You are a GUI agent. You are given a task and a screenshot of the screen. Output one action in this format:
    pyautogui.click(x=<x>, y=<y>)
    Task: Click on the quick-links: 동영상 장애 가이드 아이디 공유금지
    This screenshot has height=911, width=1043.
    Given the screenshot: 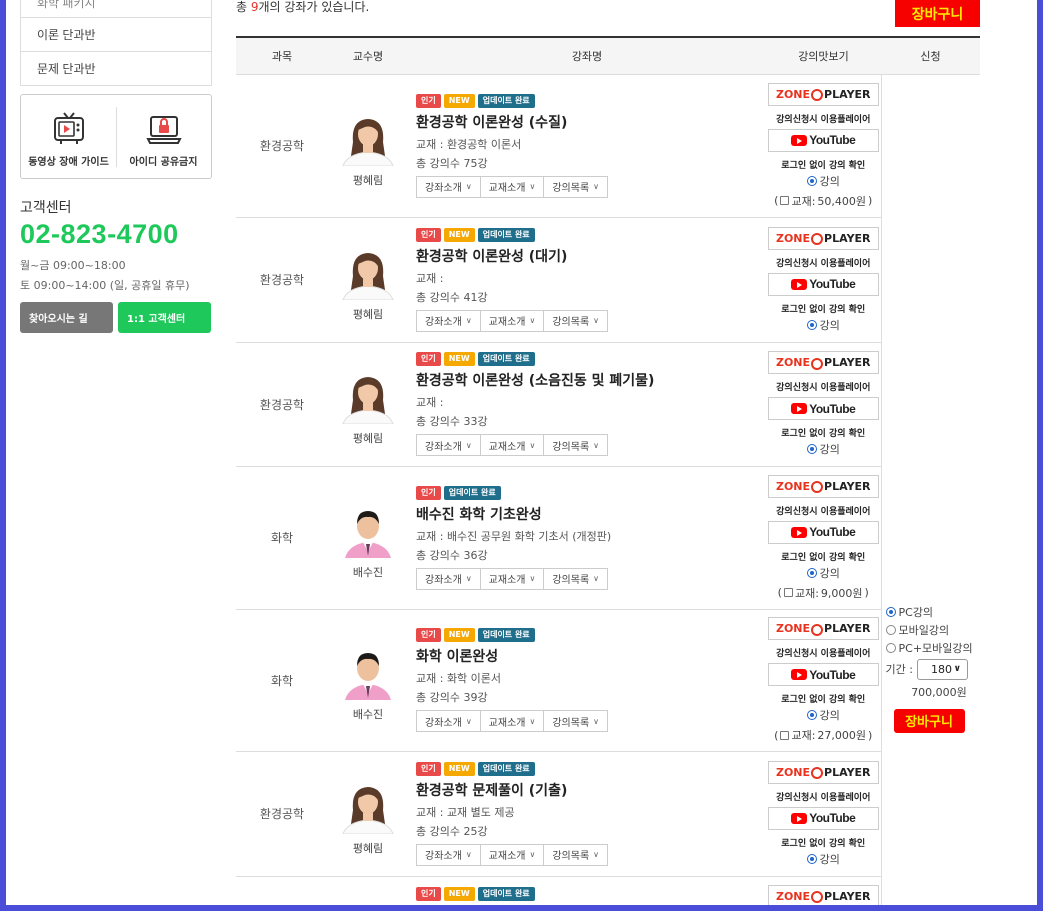 What is the action you would take?
    pyautogui.click(x=116, y=136)
    